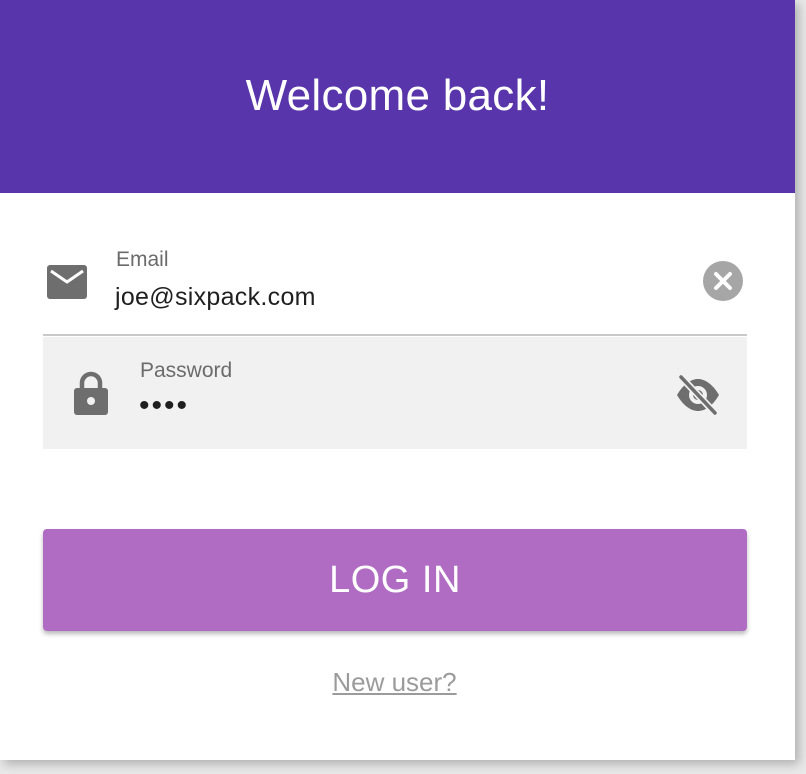 Image resolution: width=806 pixels, height=774 pixels. Describe the element at coordinates (67, 282) in the screenshot. I see `mail-icon` at that location.